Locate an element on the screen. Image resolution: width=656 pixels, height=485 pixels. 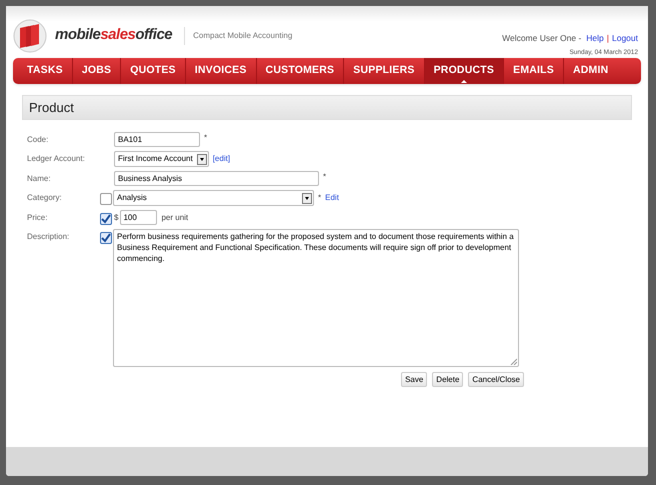
welcome-text: Welcome User One - is located at coordinates (542, 38).